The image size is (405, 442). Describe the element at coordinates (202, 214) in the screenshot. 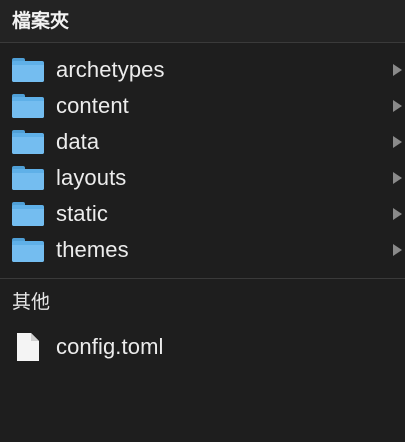

I see `folder-row-static: static` at that location.